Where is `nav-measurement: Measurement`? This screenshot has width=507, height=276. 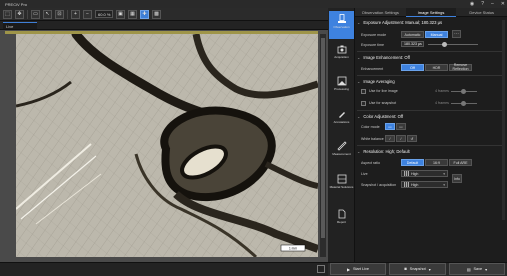 nav-measurement: Measurement is located at coordinates (341, 152).